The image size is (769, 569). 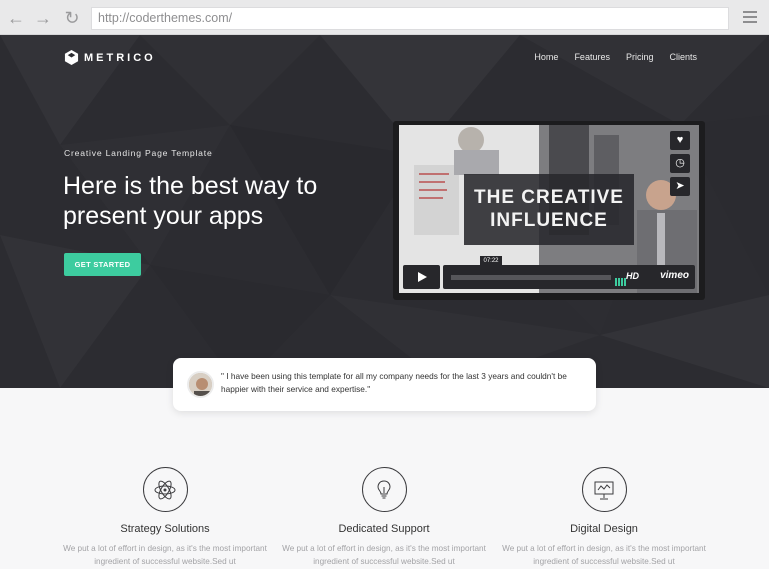 I want to click on feature-title: Digital Design, so click(x=604, y=529).